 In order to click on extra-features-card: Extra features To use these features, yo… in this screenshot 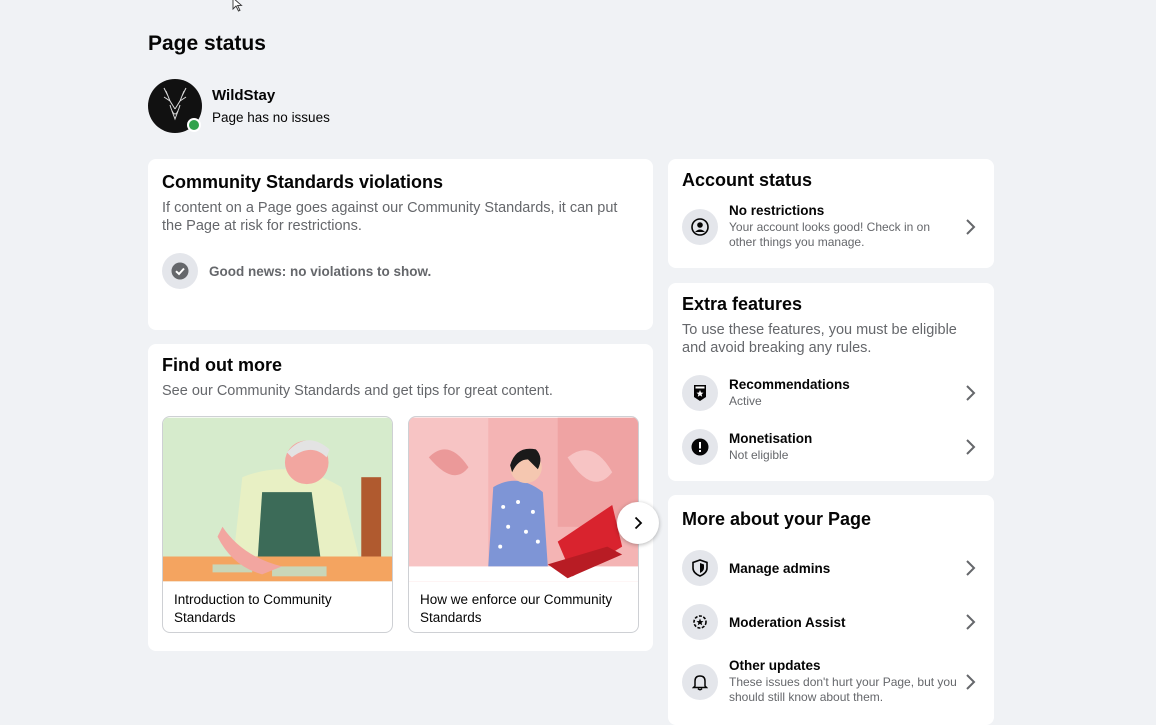, I will do `click(831, 382)`.